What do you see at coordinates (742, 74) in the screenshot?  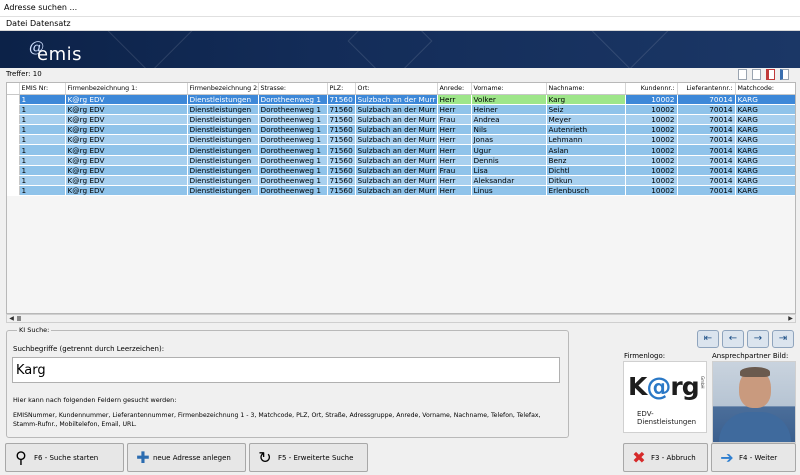 I see `copy-icon` at bounding box center [742, 74].